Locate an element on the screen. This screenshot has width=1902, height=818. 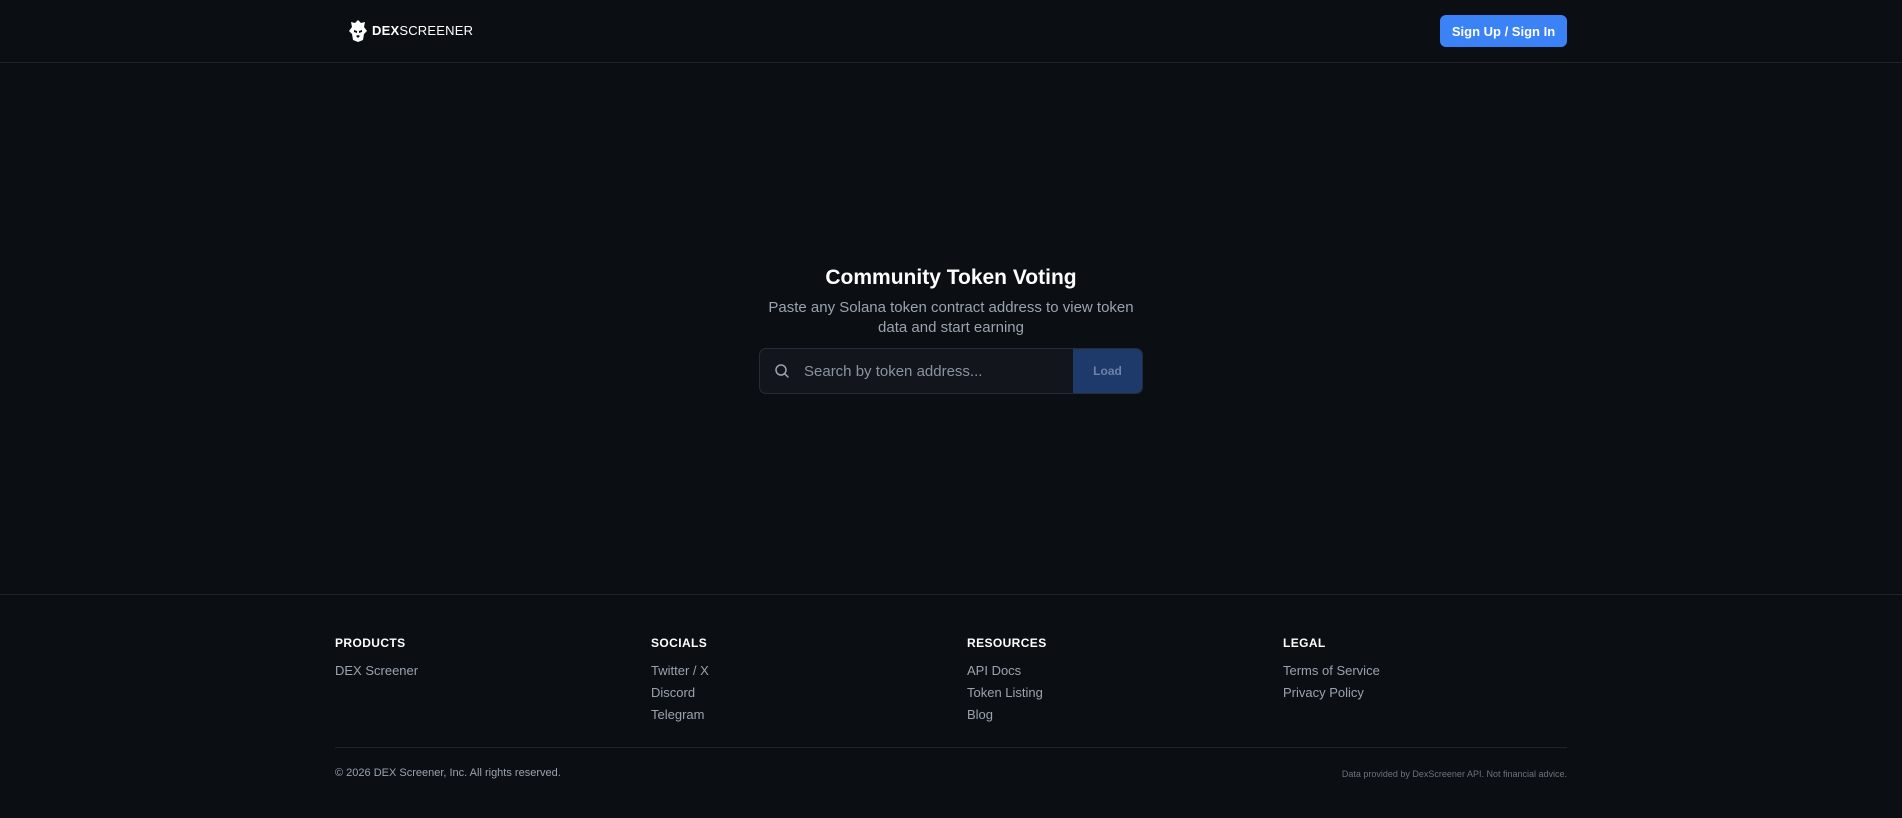
footer-heading-products: PRODUCTS is located at coordinates (370, 643).